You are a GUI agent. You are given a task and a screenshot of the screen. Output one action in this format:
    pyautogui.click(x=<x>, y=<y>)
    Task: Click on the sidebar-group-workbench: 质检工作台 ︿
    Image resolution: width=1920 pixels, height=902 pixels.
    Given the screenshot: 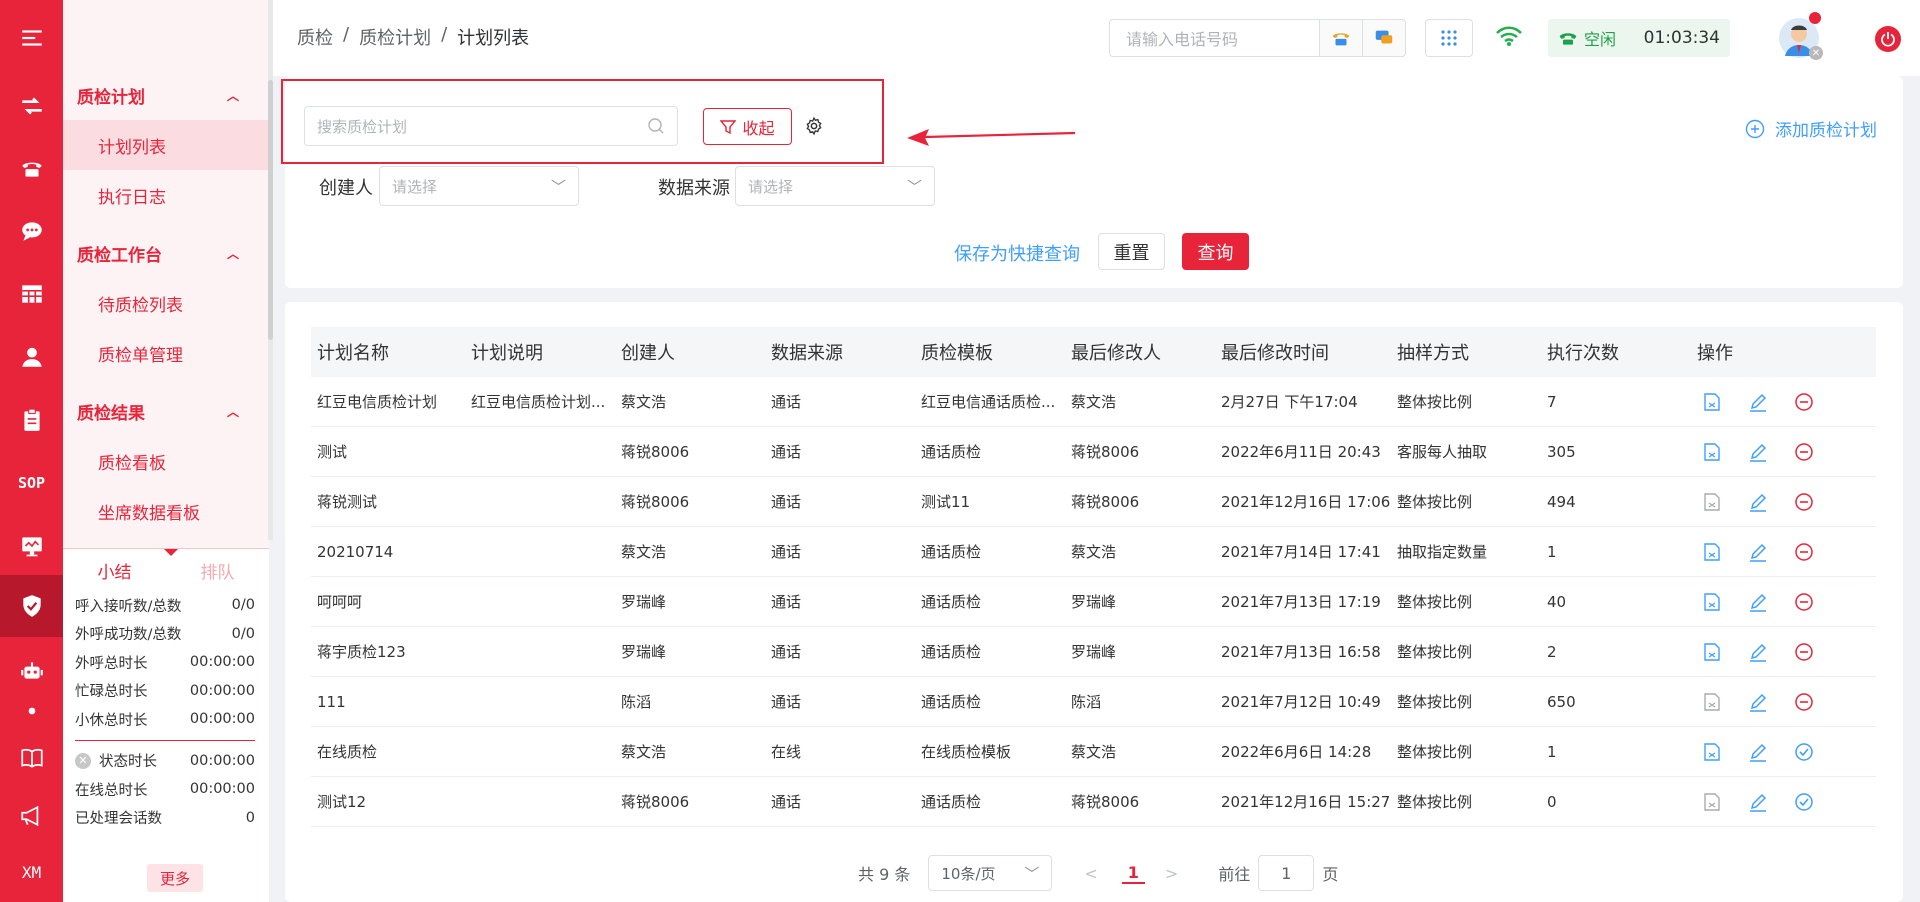 What is the action you would take?
    pyautogui.click(x=166, y=253)
    